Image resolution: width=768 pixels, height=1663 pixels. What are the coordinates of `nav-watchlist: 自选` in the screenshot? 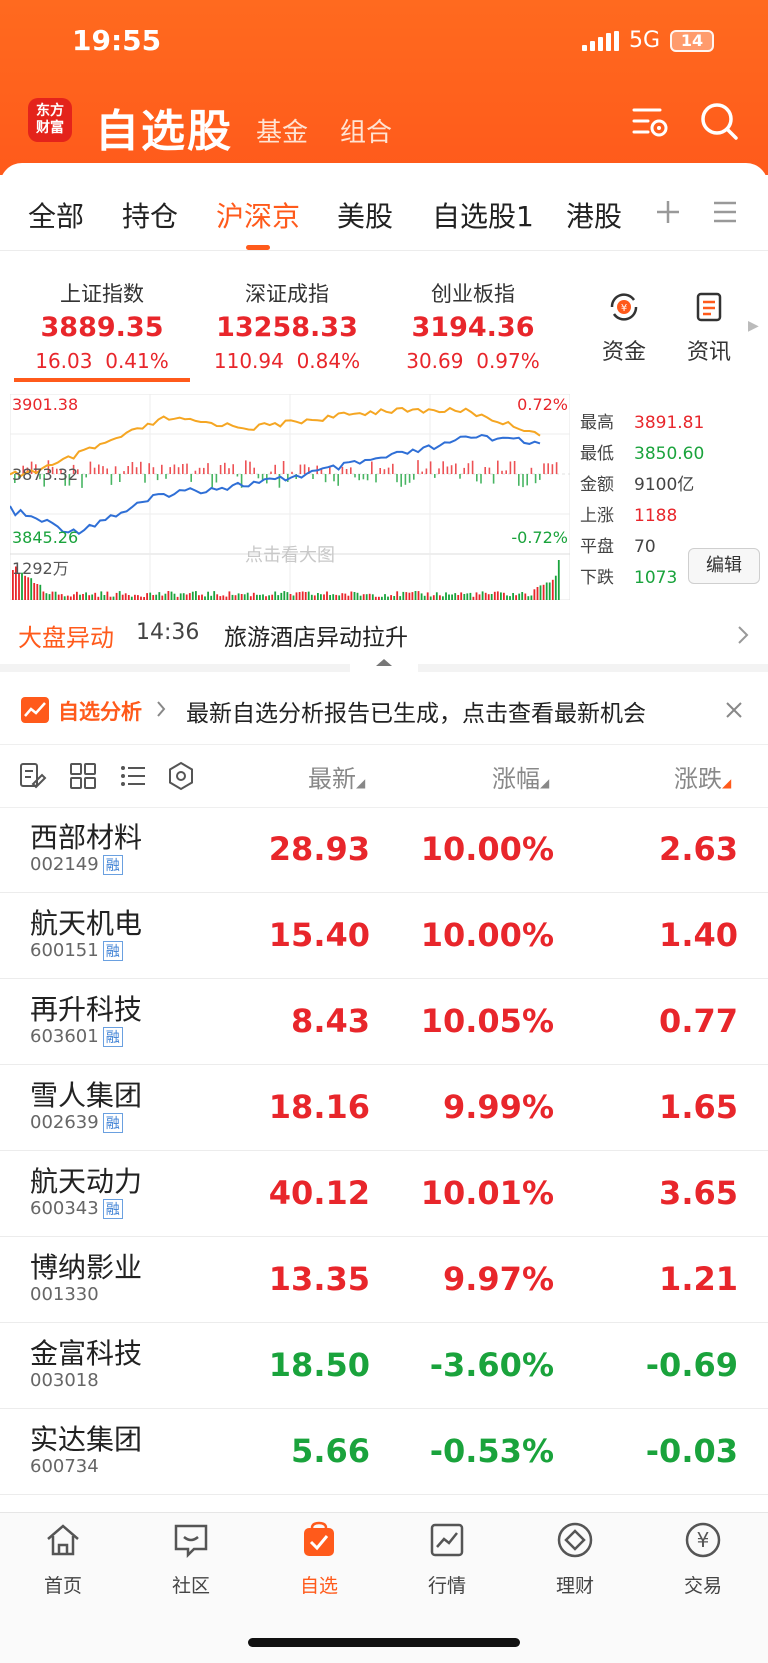 It's located at (319, 1559).